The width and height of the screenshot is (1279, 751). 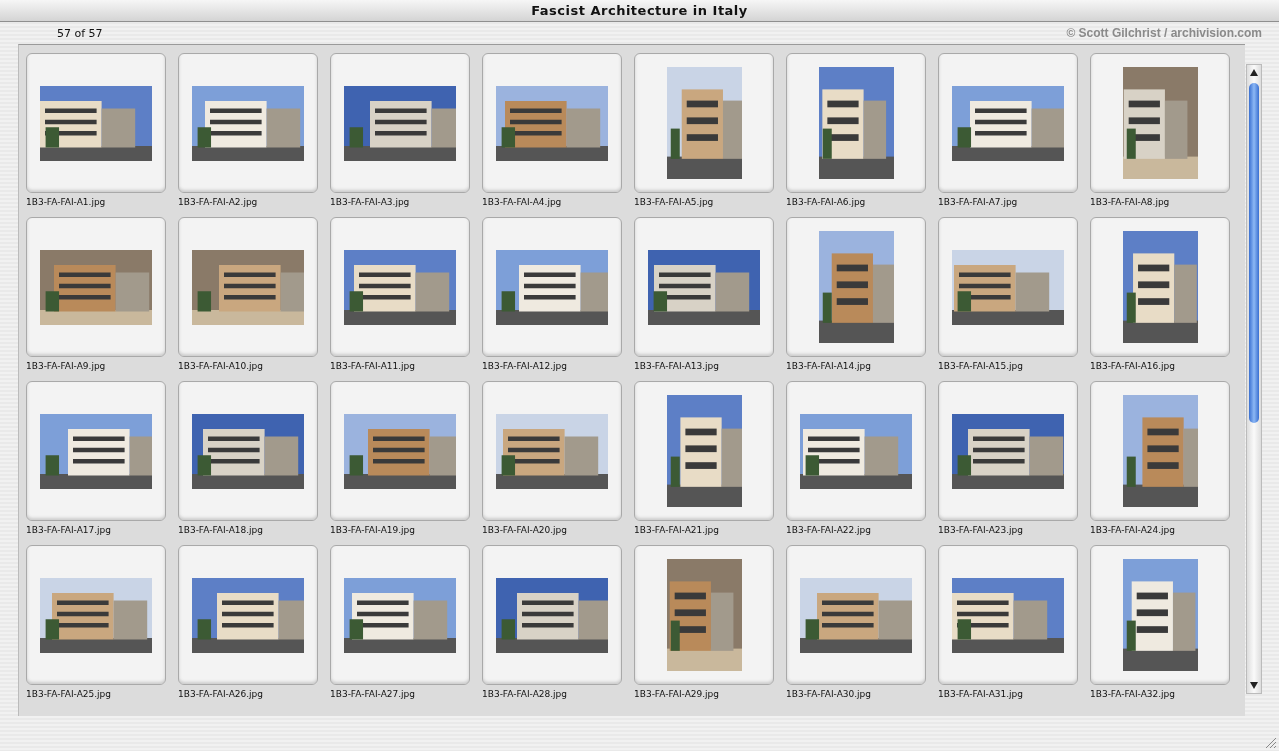 I want to click on file-name: 1B3-FA-FAI-A21.jpg, so click(x=677, y=530).